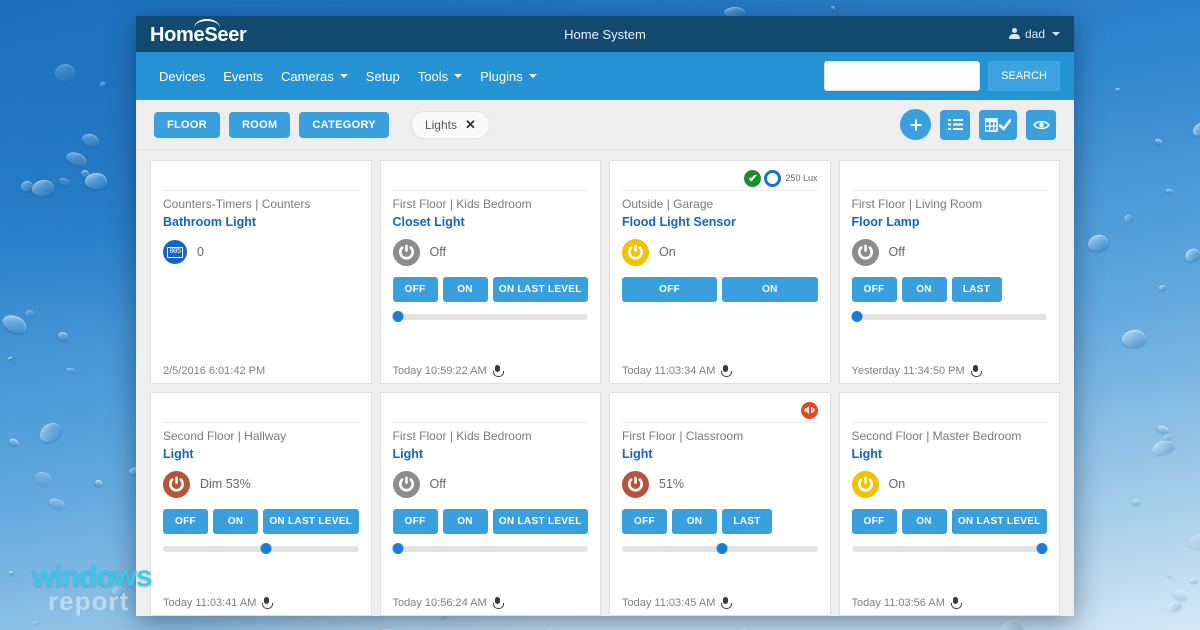  I want to click on card-badges, so click(261, 180).